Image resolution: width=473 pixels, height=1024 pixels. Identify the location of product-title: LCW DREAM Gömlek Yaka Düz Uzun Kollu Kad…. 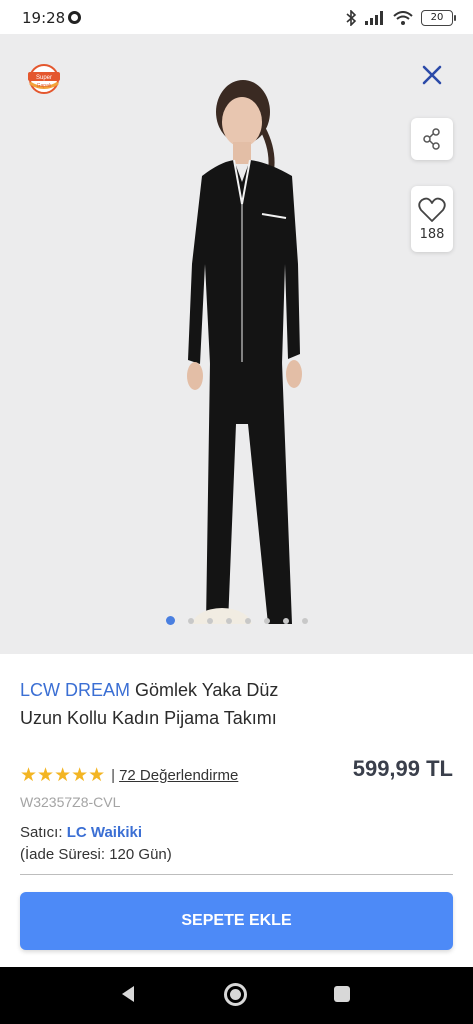
(170, 704).